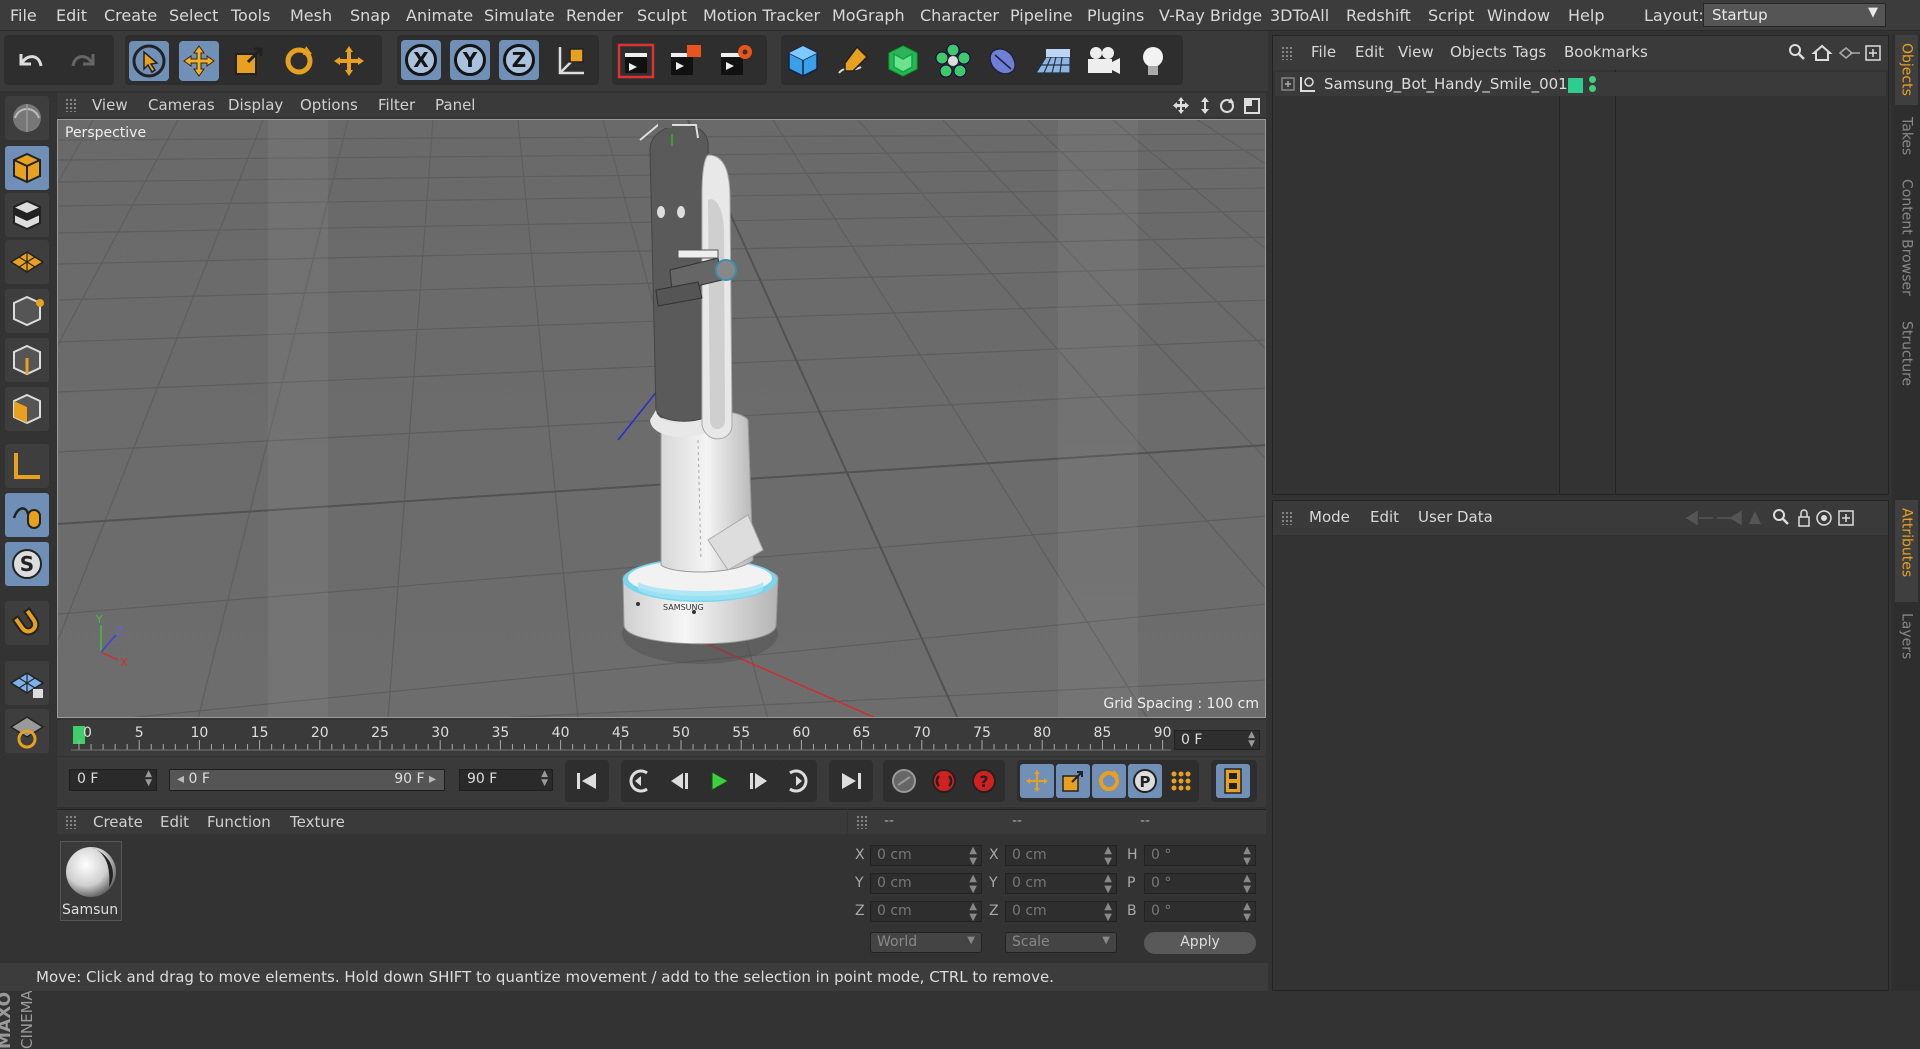 The height and width of the screenshot is (1049, 1920). Describe the element at coordinates (439, 15) in the screenshot. I see `menu-animate: Animate` at that location.